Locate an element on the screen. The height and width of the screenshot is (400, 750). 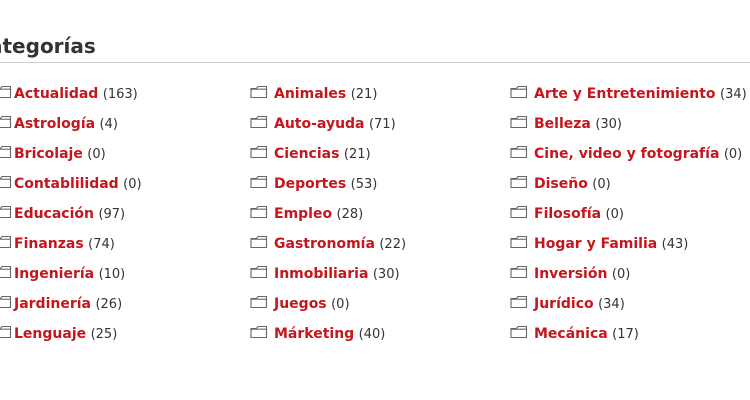
category-link: Inversión is located at coordinates (570, 274).